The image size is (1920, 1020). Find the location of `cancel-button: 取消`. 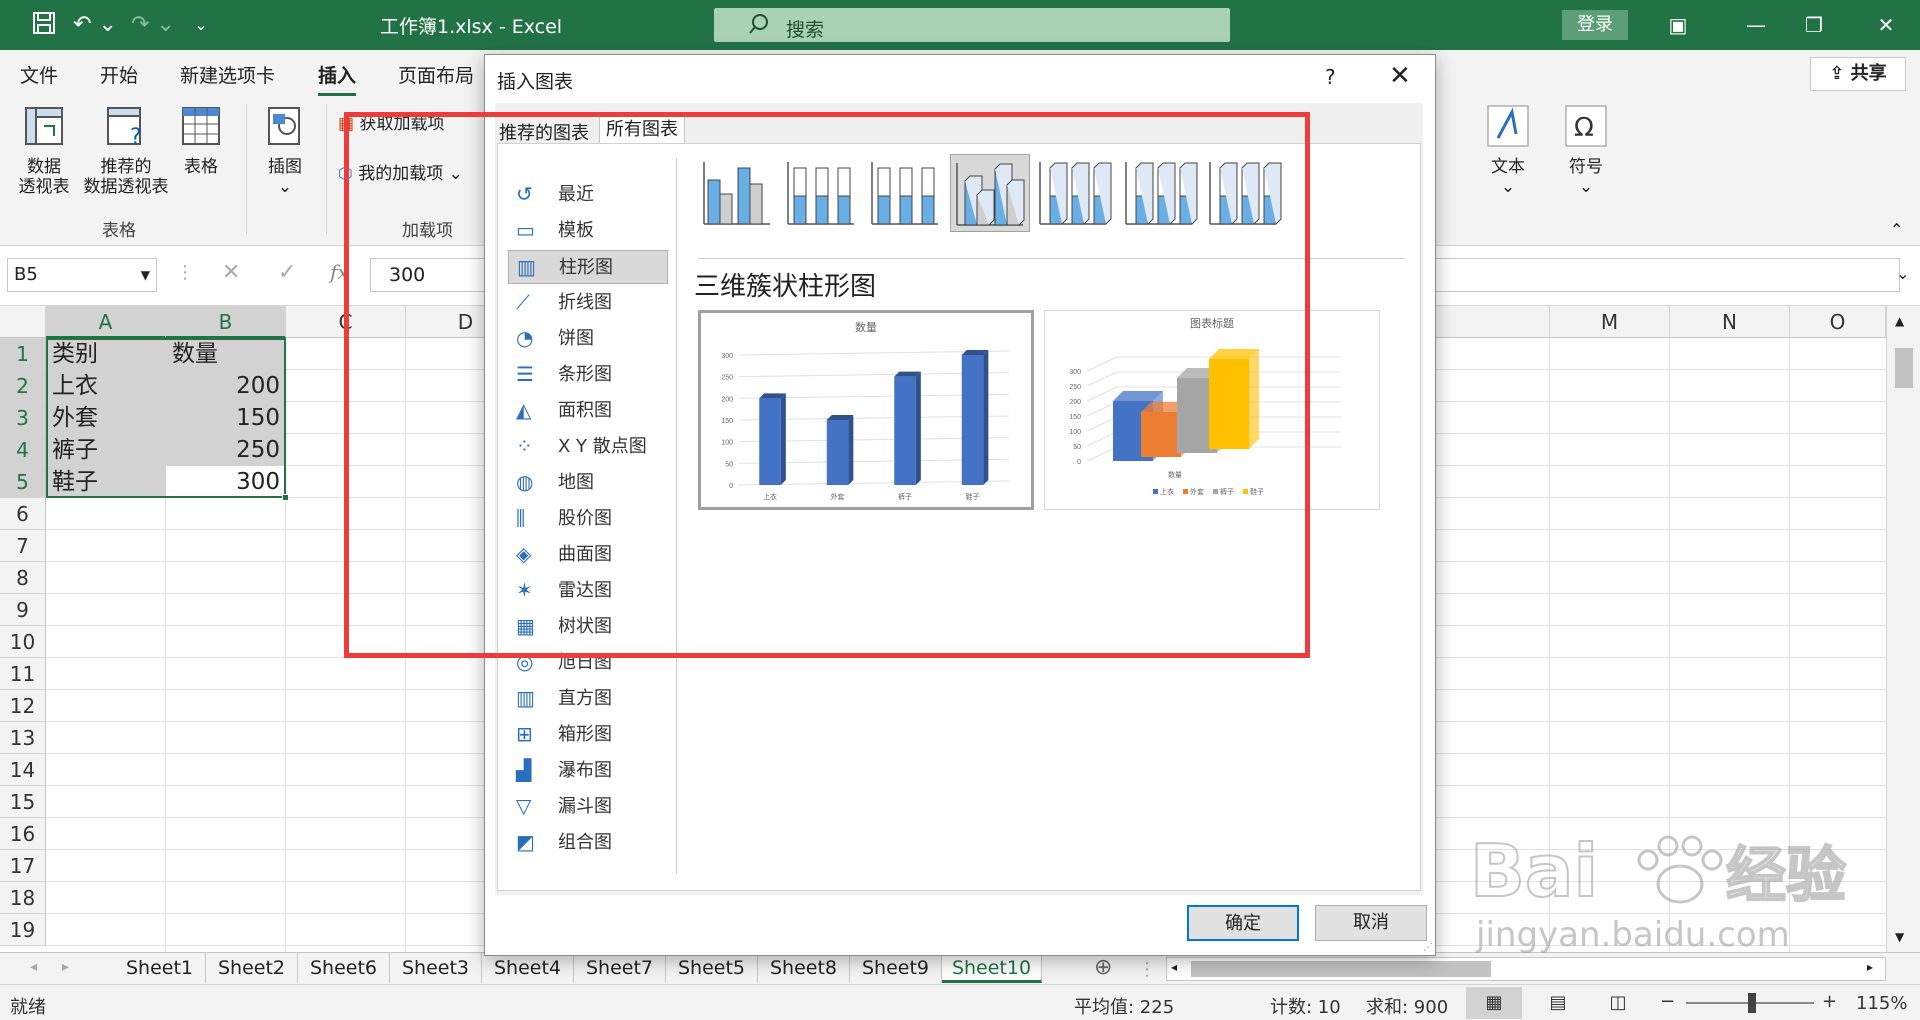

cancel-button: 取消 is located at coordinates (1371, 923).